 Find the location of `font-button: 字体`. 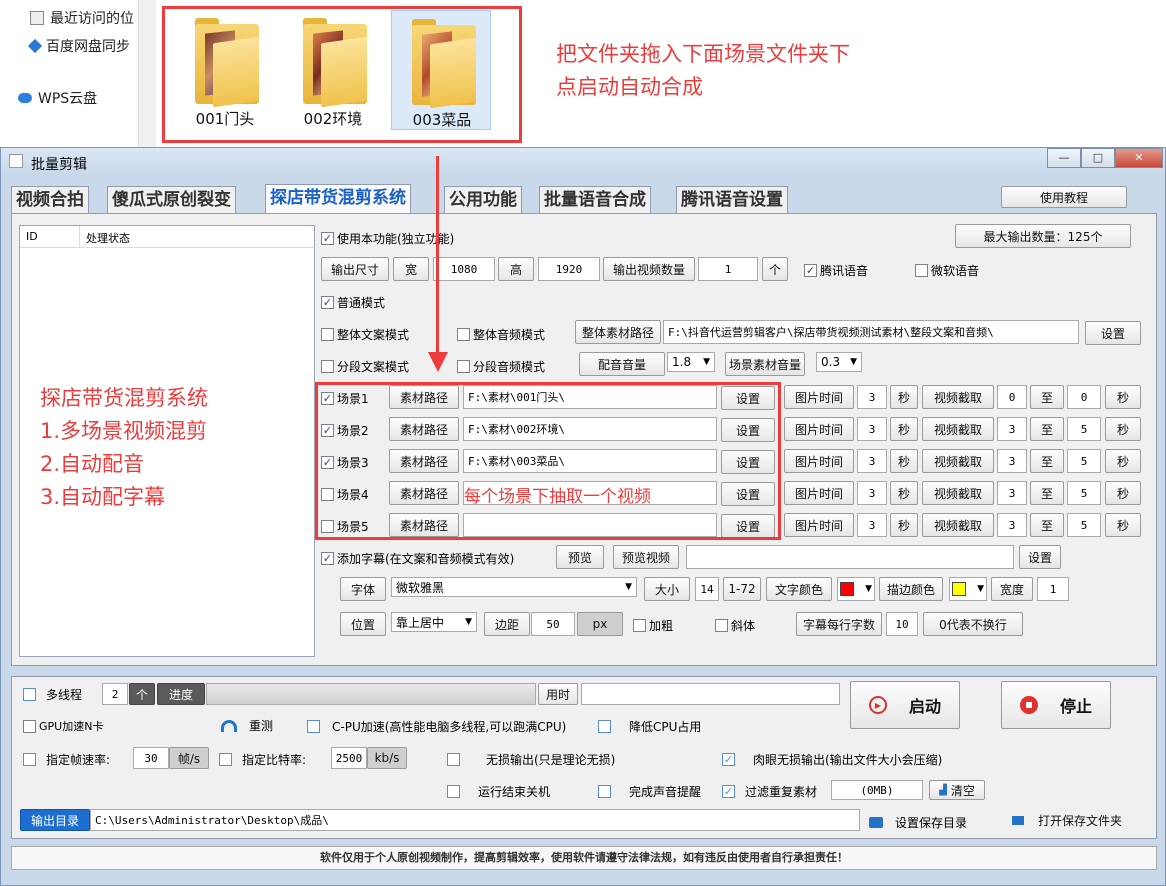

font-button: 字体 is located at coordinates (363, 589).